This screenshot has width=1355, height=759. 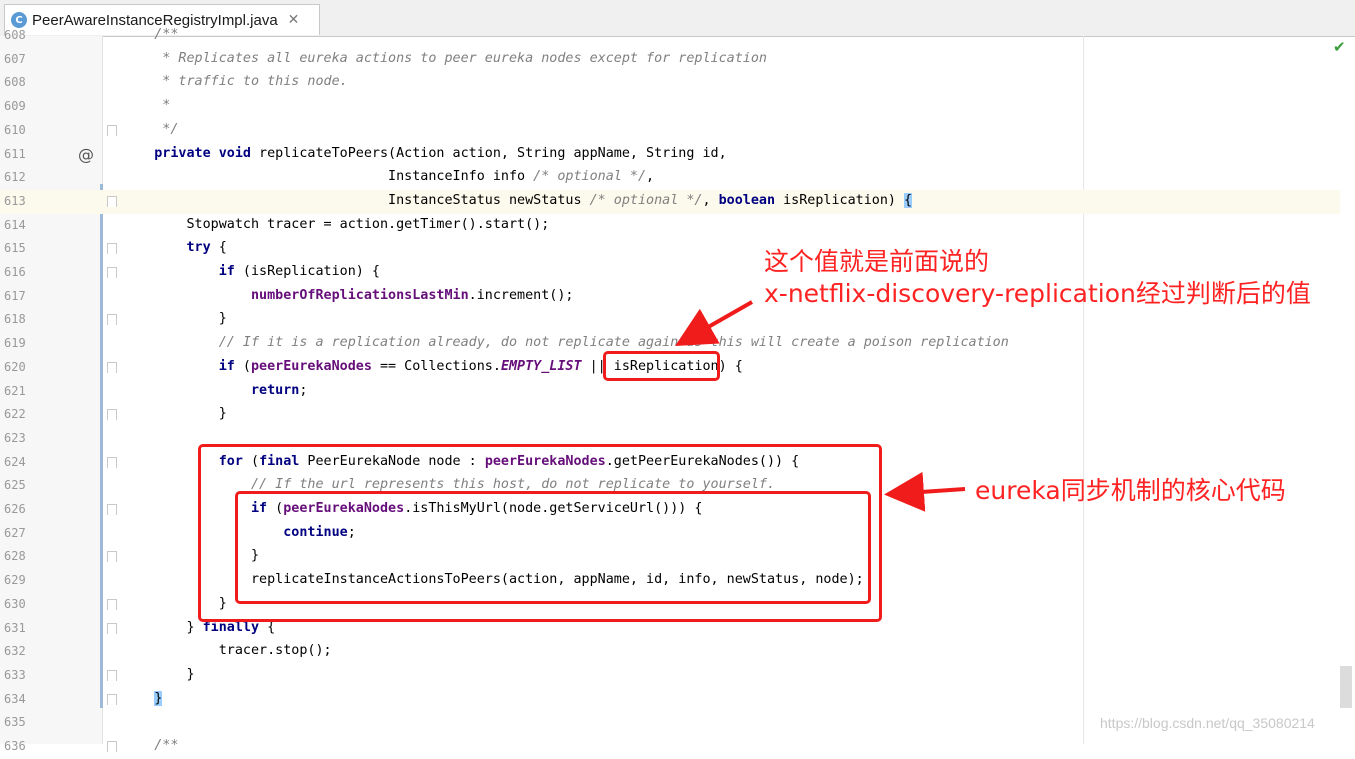 I want to click on annotation-note-1-line-2: x-netflix-discovery-replication经过判断后的值, so click(x=1037, y=293).